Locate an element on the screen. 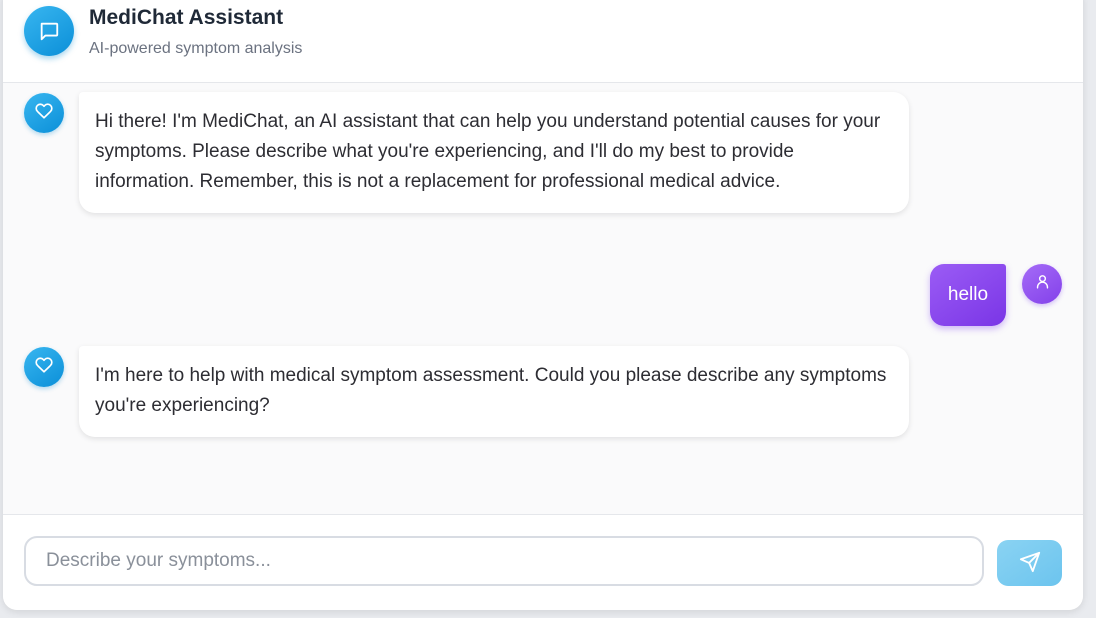  send-button is located at coordinates (1029, 563).